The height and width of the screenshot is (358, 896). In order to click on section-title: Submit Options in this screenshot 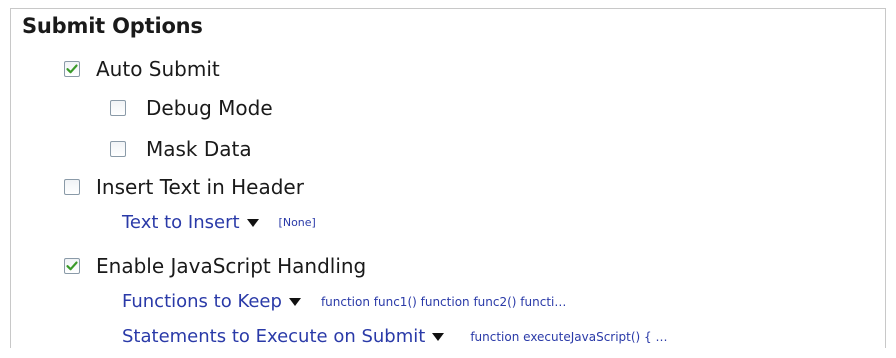, I will do `click(112, 26)`.